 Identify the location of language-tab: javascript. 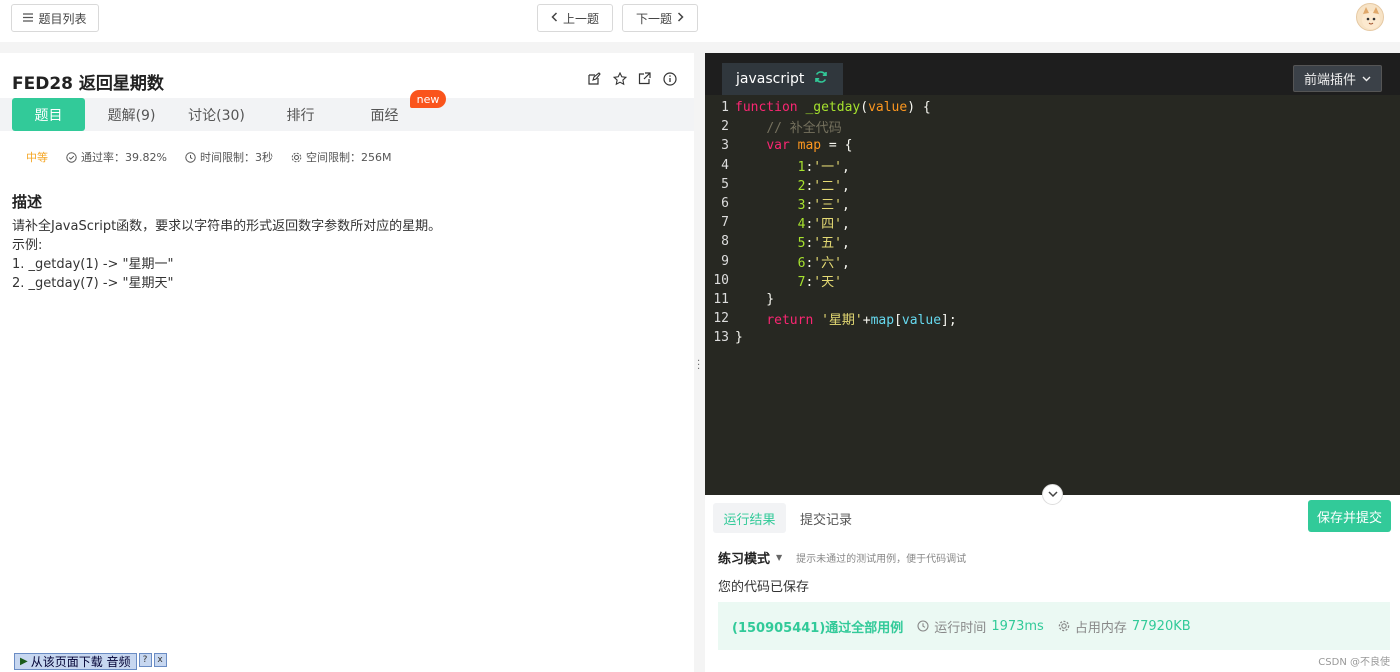
(782, 79).